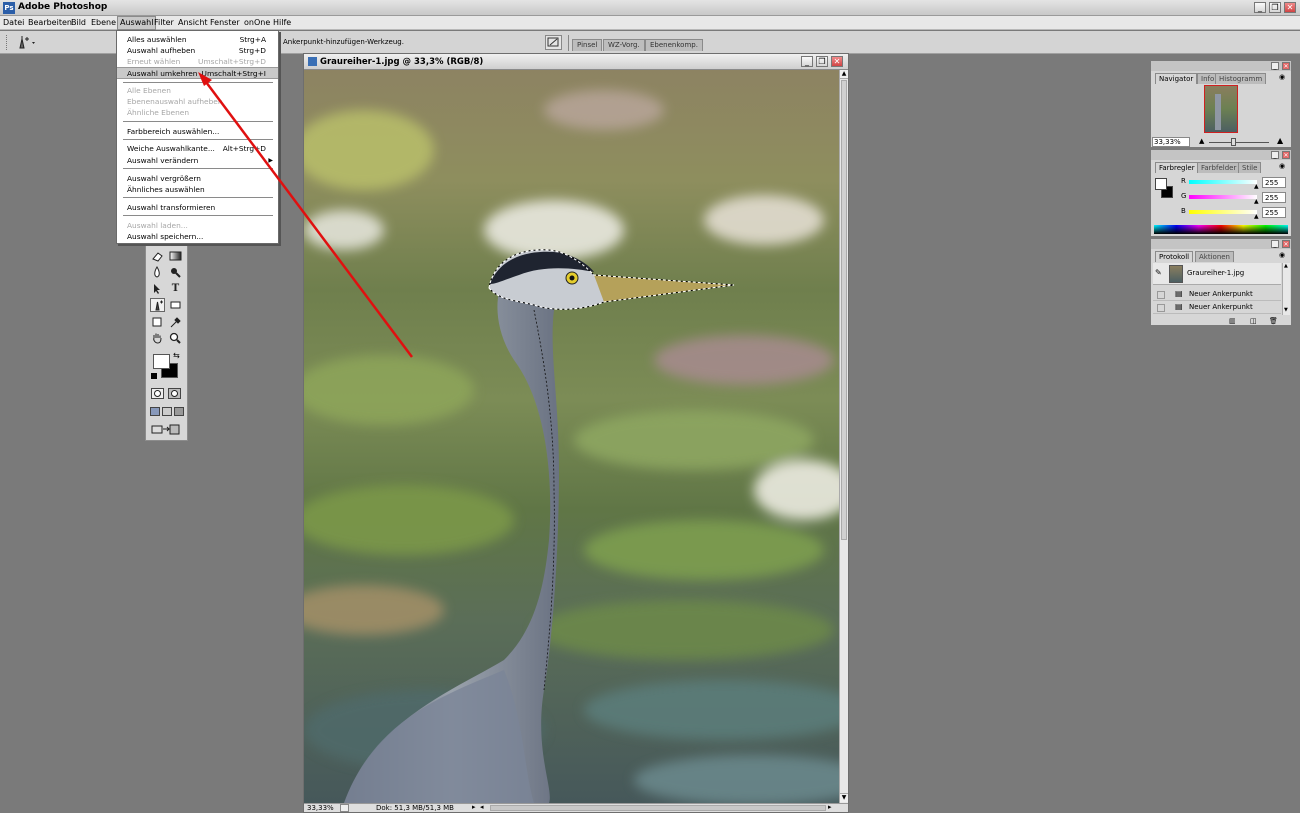  Describe the element at coordinates (175, 338) in the screenshot. I see `zoom-icon` at that location.